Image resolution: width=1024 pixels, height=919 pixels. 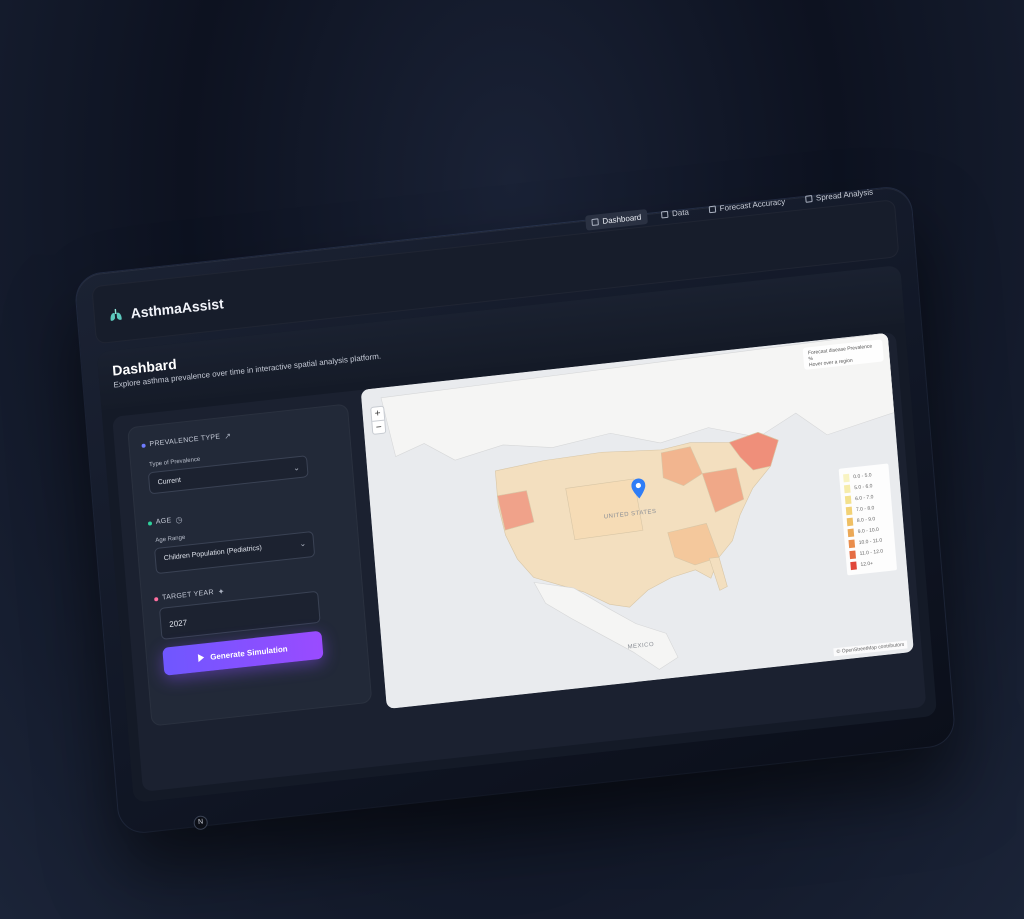 I want to click on prevalence-label: PREVALENCE TYPE, so click(x=185, y=441).